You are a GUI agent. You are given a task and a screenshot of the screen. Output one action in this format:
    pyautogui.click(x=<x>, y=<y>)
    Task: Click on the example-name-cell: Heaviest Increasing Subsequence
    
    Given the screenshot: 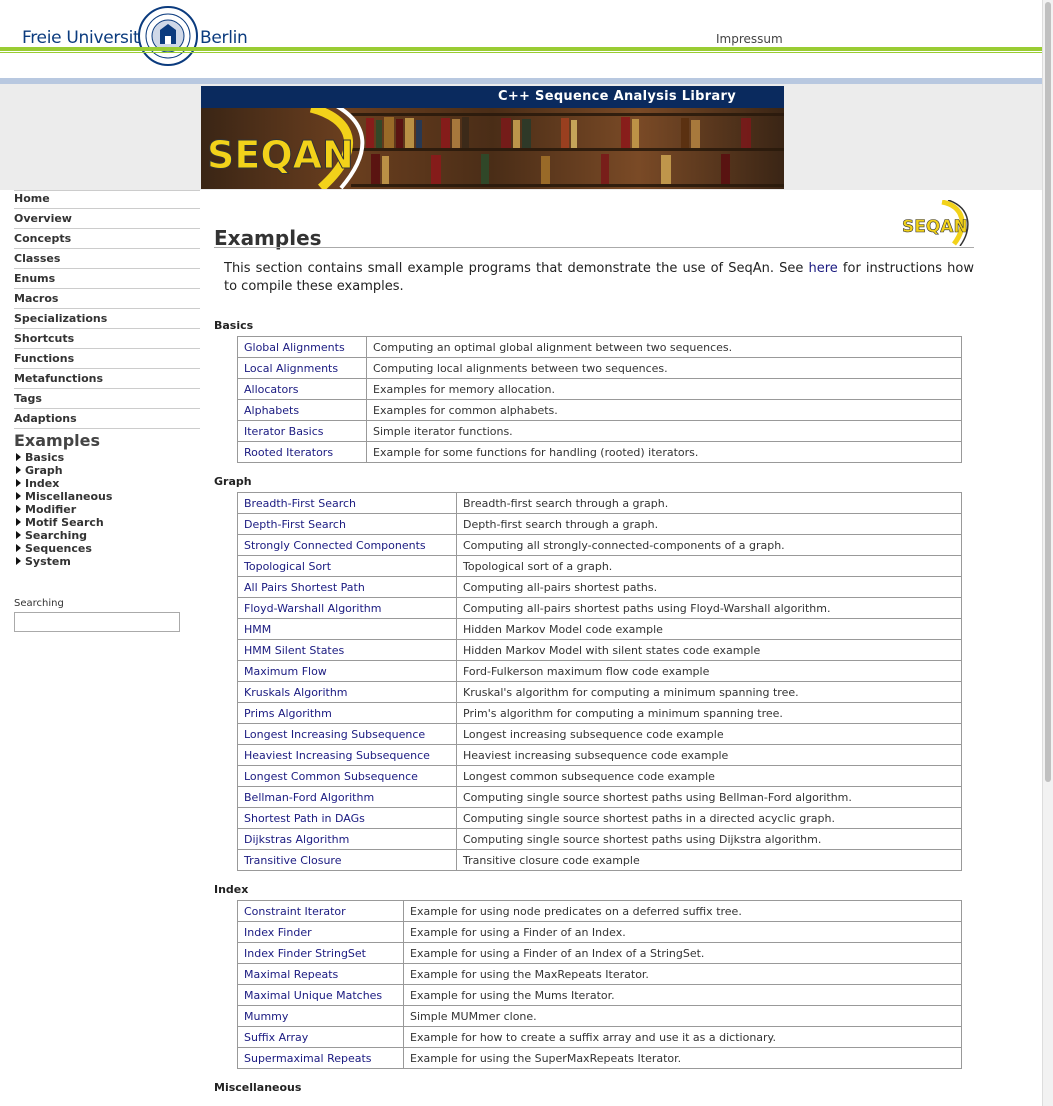 What is the action you would take?
    pyautogui.click(x=347, y=755)
    